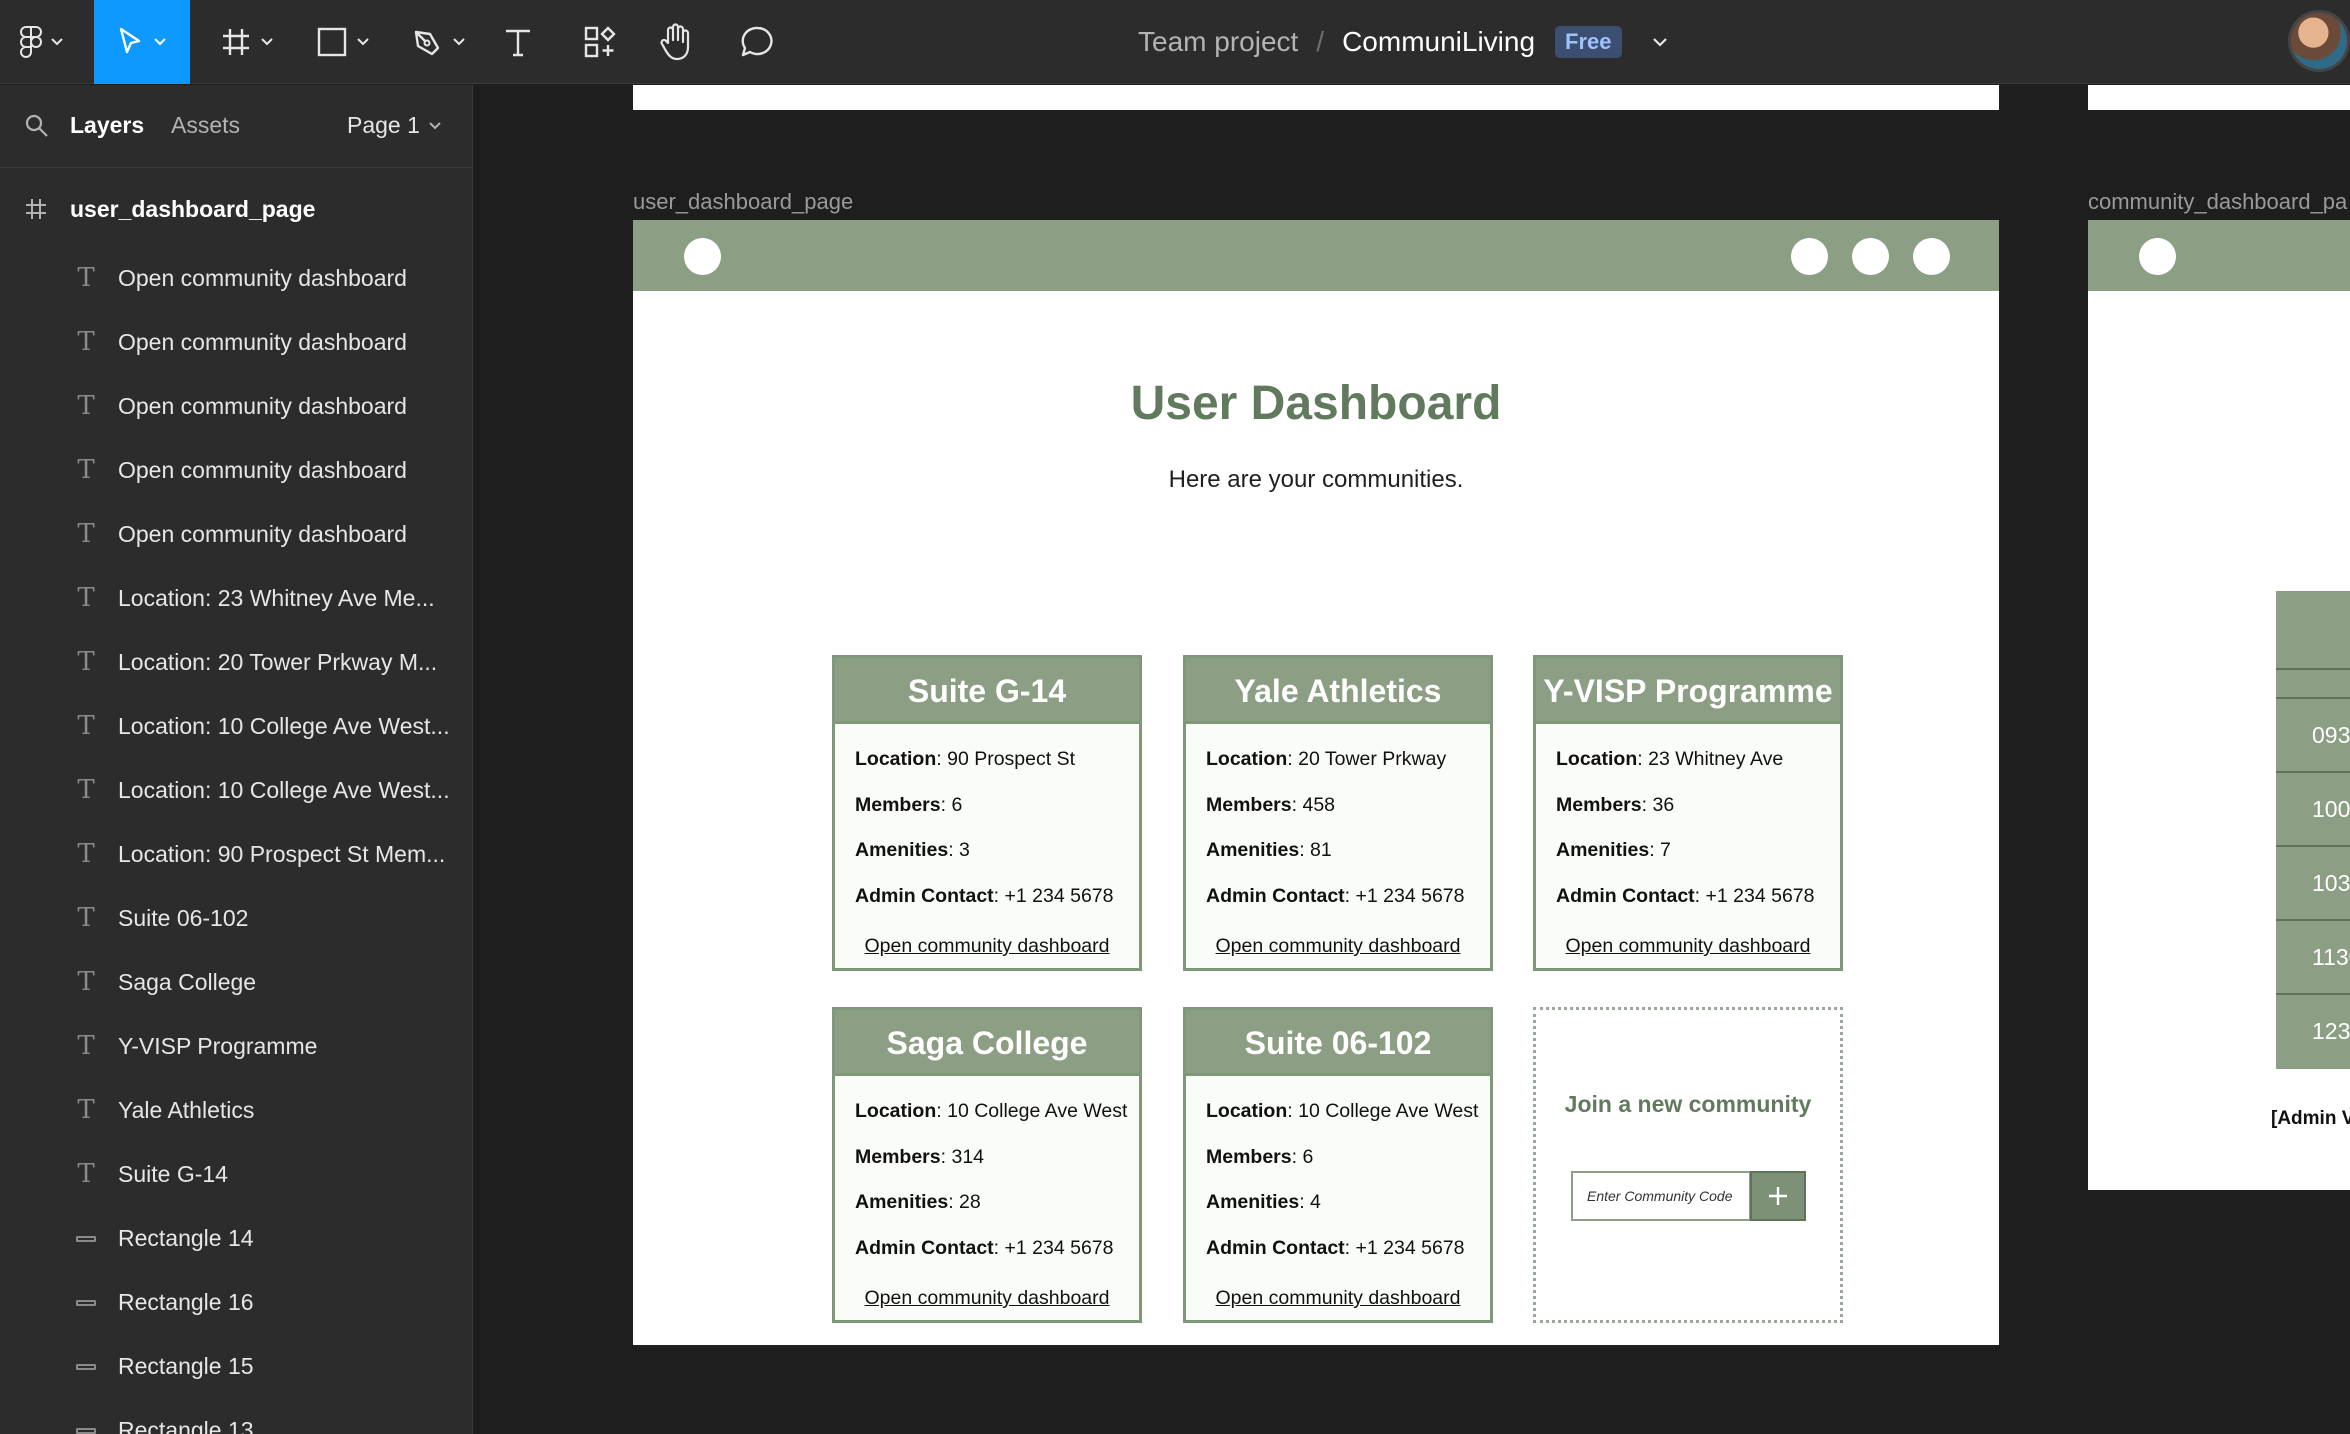  I want to click on table-cell: 093, so click(2313, 734).